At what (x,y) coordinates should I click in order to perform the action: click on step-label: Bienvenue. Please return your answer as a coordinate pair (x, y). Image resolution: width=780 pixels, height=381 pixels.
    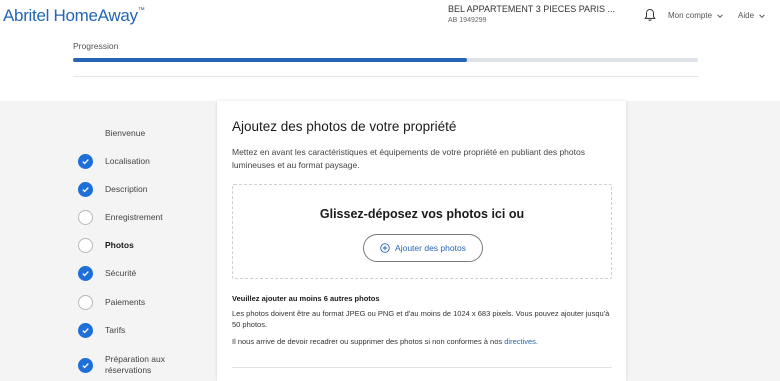
    Looking at the image, I should click on (125, 133).